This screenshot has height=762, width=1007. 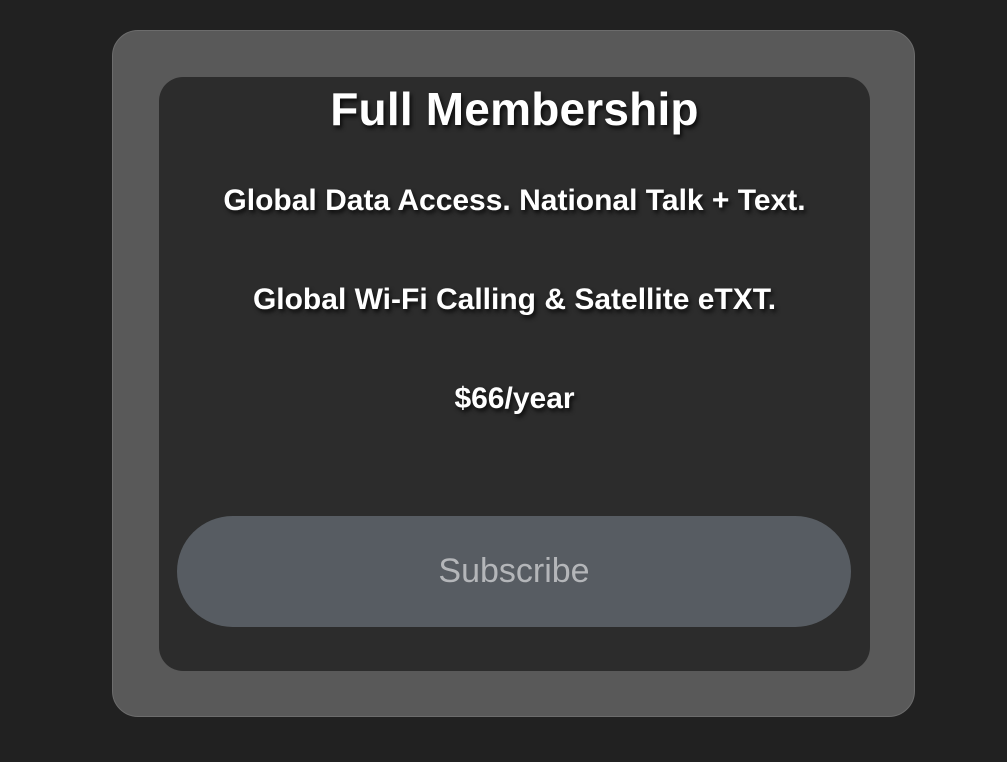 I want to click on plan-title: Full Membership, so click(x=514, y=109).